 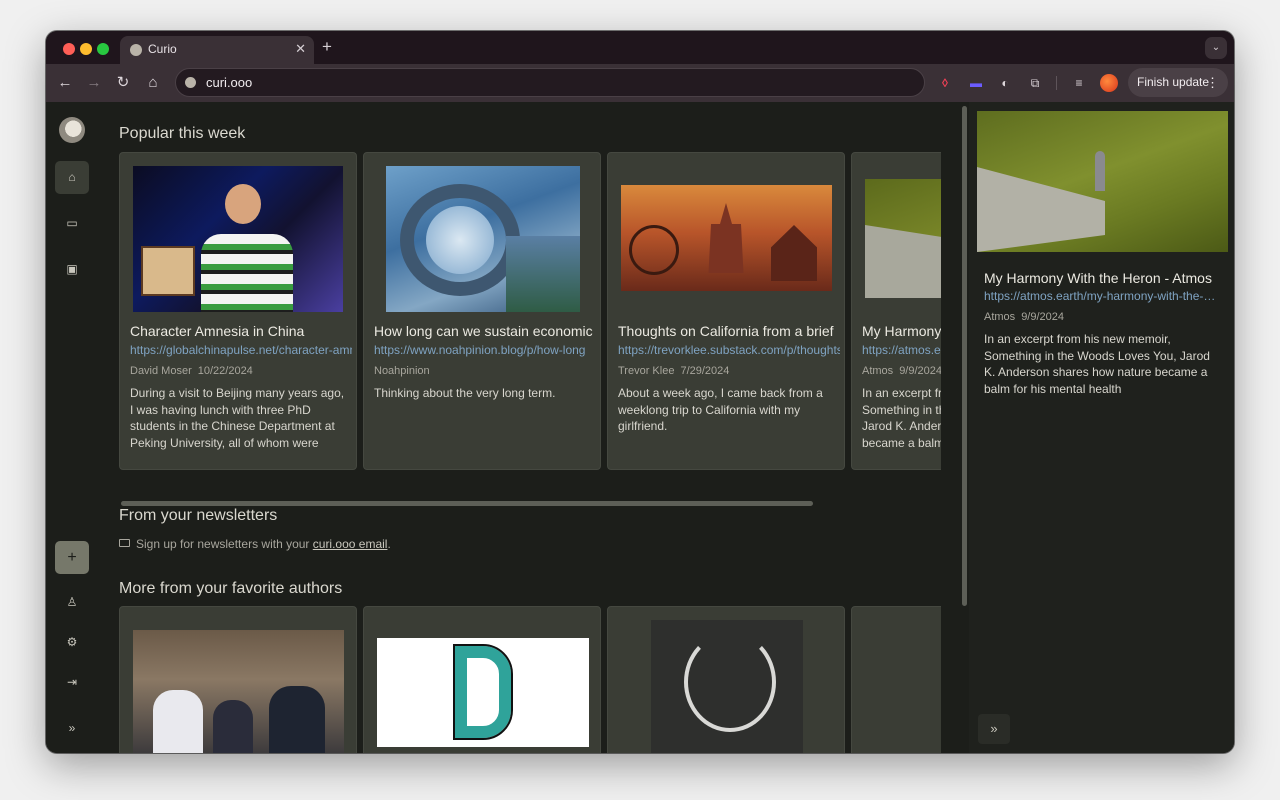 I want to click on reader-expand-icon: », so click(x=994, y=729).